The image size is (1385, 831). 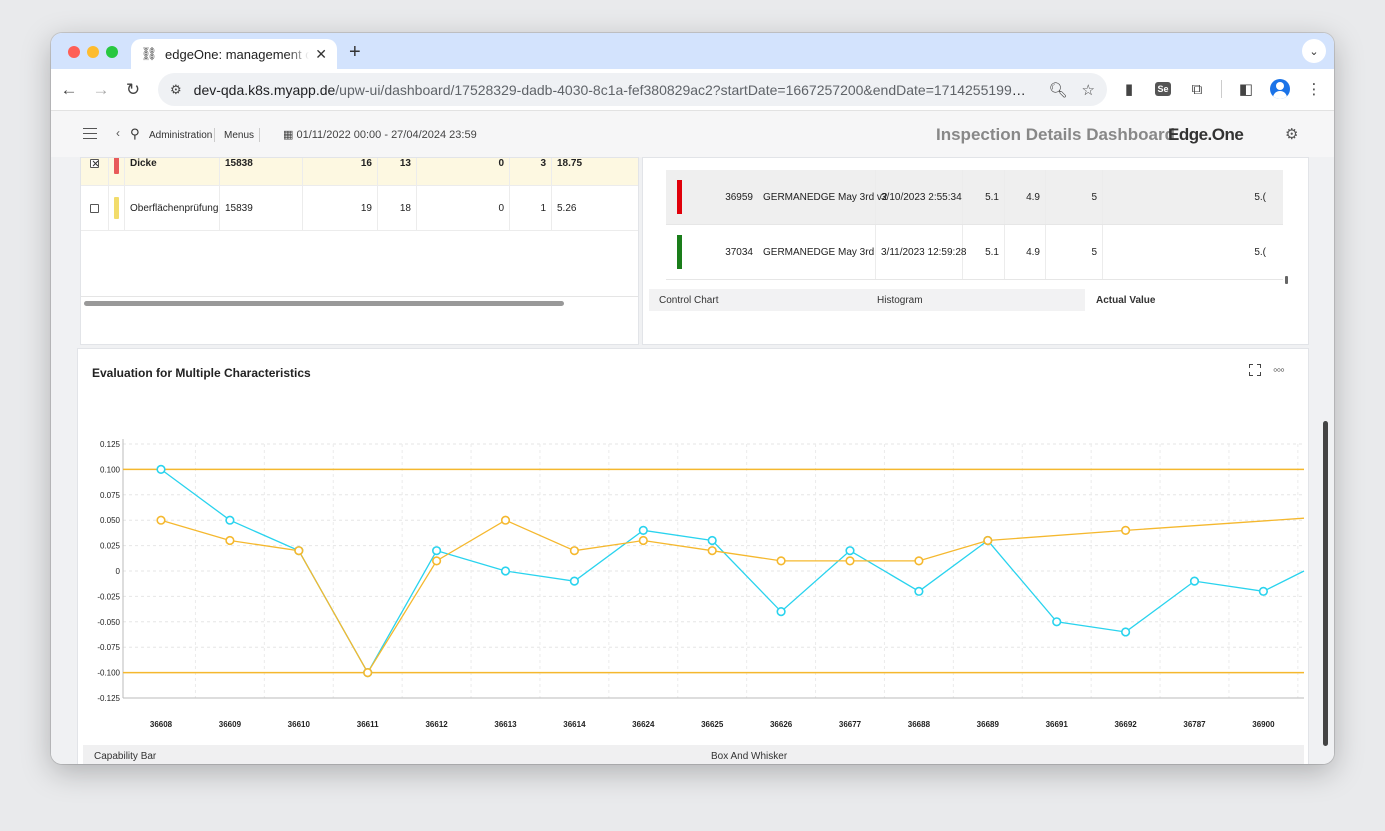 What do you see at coordinates (108, 698) in the screenshot?
I see `y-tick-label: -0.125` at bounding box center [108, 698].